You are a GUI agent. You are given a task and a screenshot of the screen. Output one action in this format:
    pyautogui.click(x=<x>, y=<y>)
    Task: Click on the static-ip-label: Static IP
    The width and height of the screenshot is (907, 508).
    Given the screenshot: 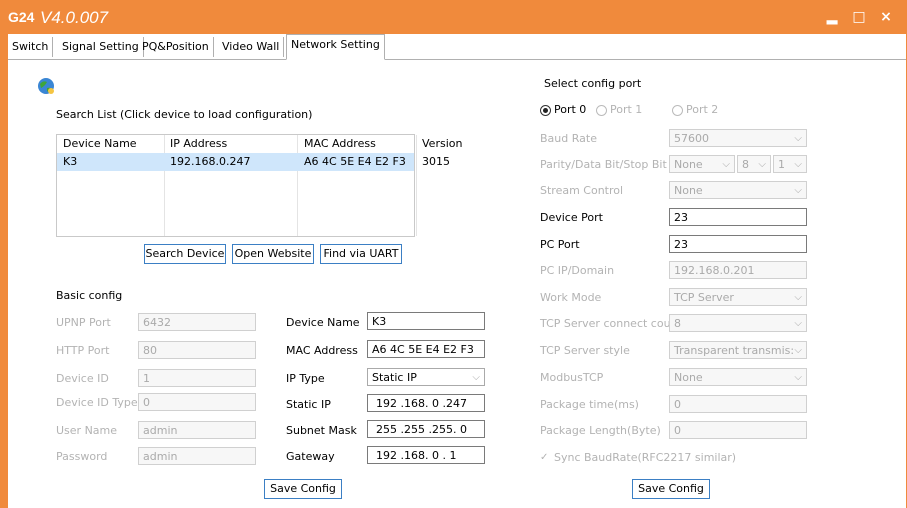 What is the action you would take?
    pyautogui.click(x=308, y=404)
    